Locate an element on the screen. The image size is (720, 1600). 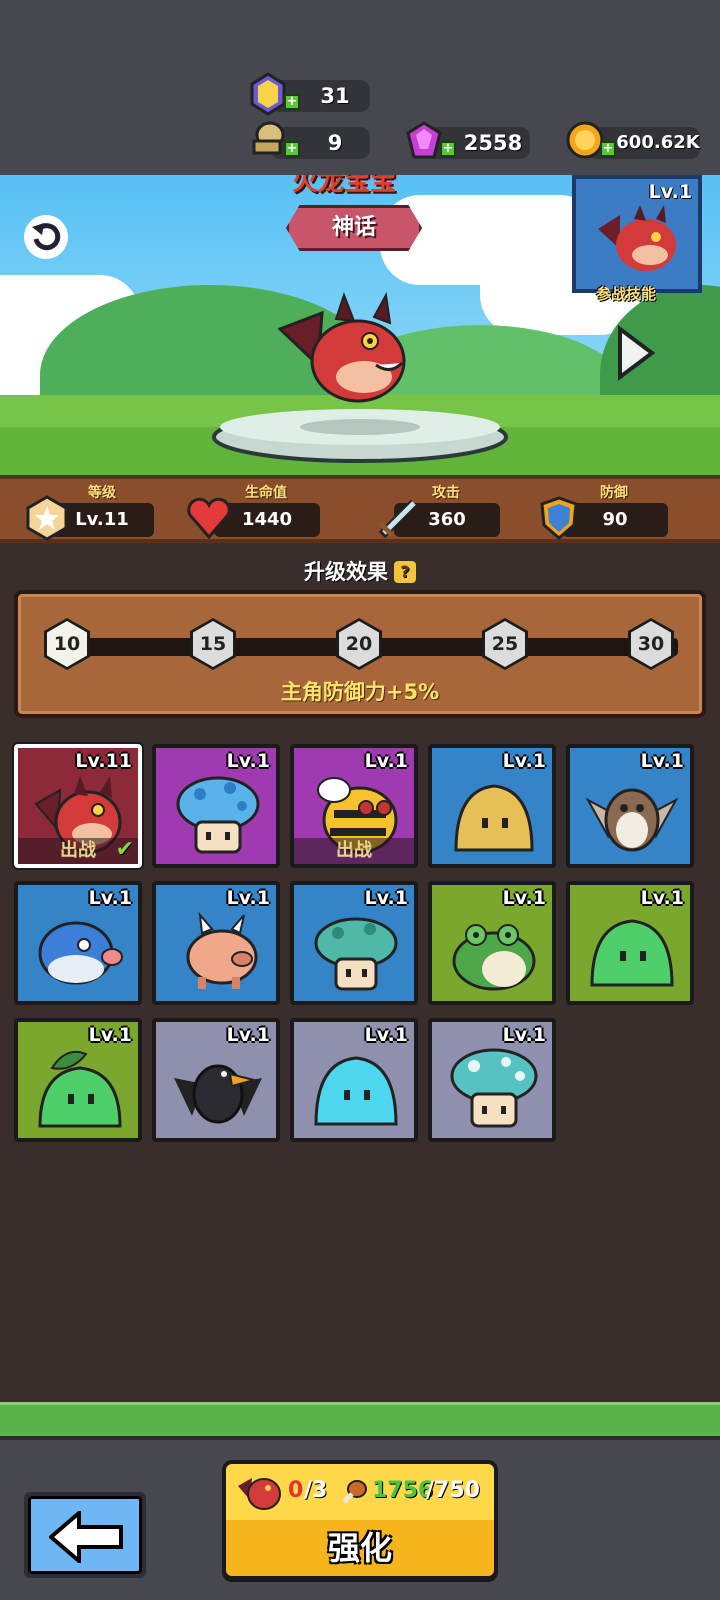
food-need: /750 is located at coordinates (453, 1490).